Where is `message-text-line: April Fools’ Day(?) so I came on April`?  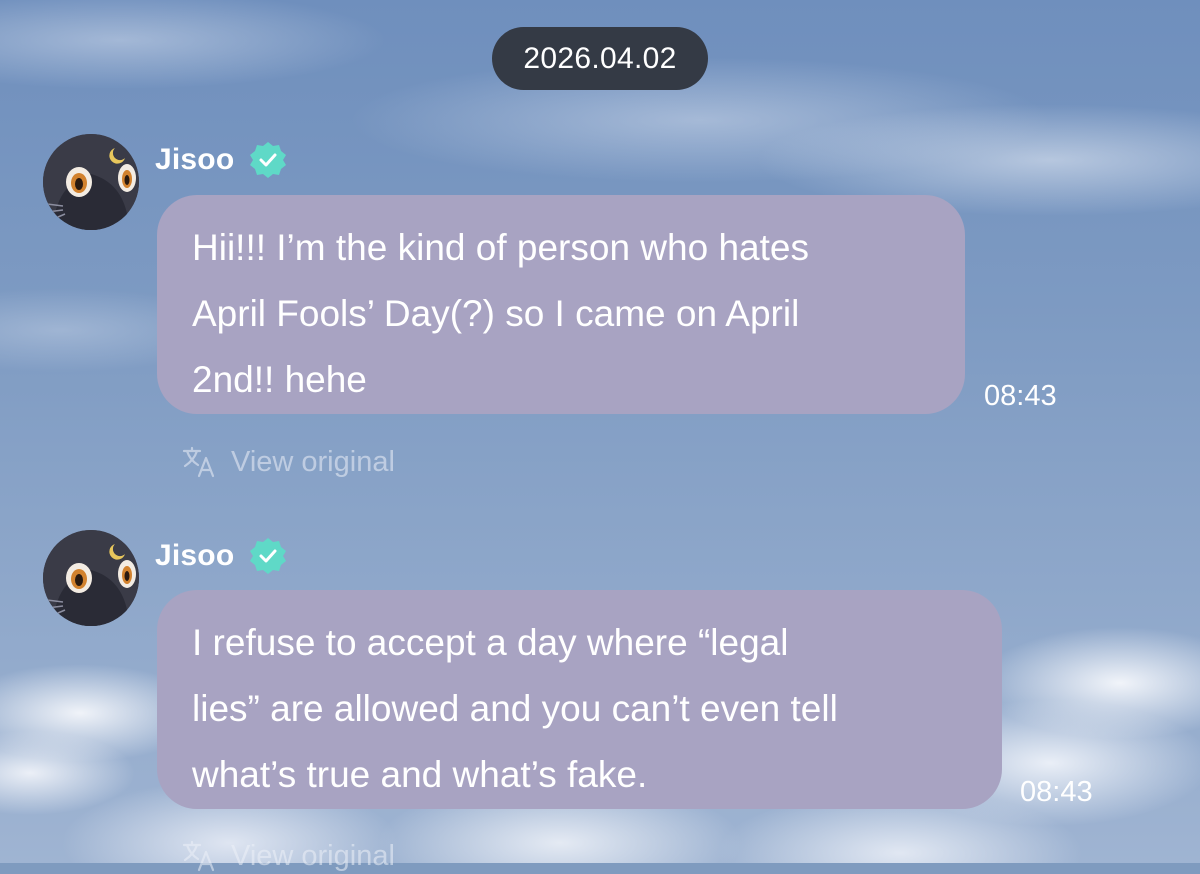 message-text-line: April Fools’ Day(?) so I came on April is located at coordinates (496, 313).